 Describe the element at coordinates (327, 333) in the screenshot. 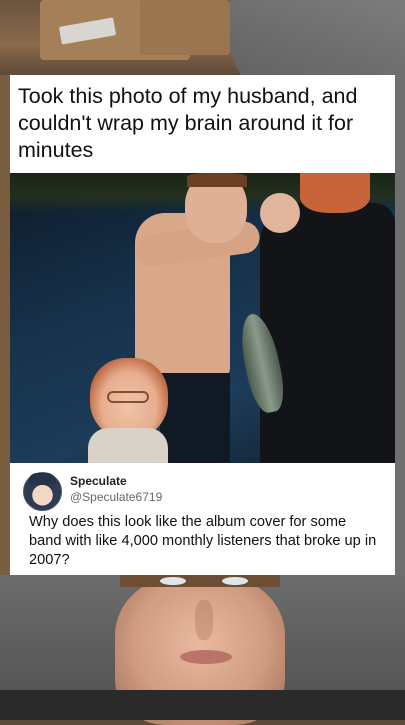

I see `photo-boy` at that location.